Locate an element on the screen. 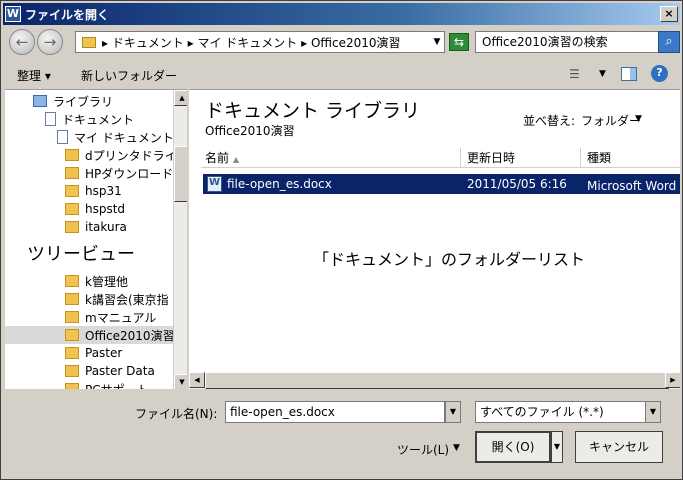  tree-item-my-documents: マイ ドキュメント is located at coordinates (115, 137).